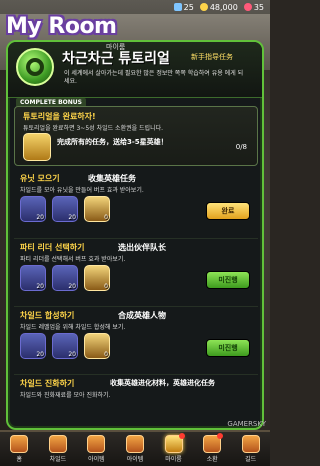 The width and height of the screenshot is (320, 466). What do you see at coordinates (59, 116) in the screenshot?
I see `bonus-title: 튜토리얼을 완료하자!` at bounding box center [59, 116].